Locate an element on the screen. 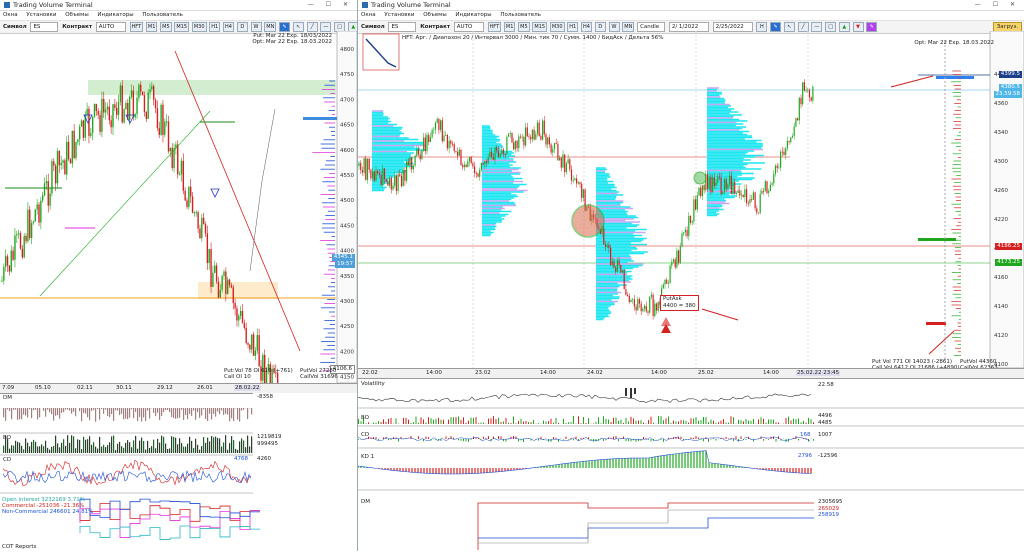  triangle-marker-icon is located at coordinates (215, 193).